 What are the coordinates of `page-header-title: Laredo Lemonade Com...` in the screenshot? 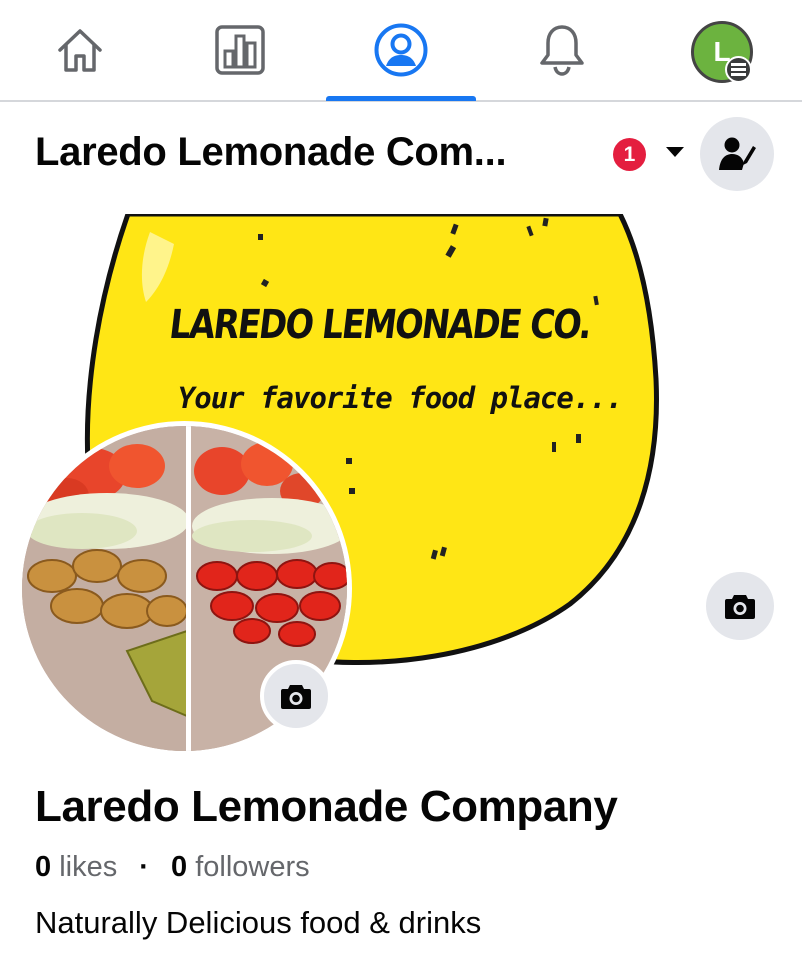 It's located at (271, 152).